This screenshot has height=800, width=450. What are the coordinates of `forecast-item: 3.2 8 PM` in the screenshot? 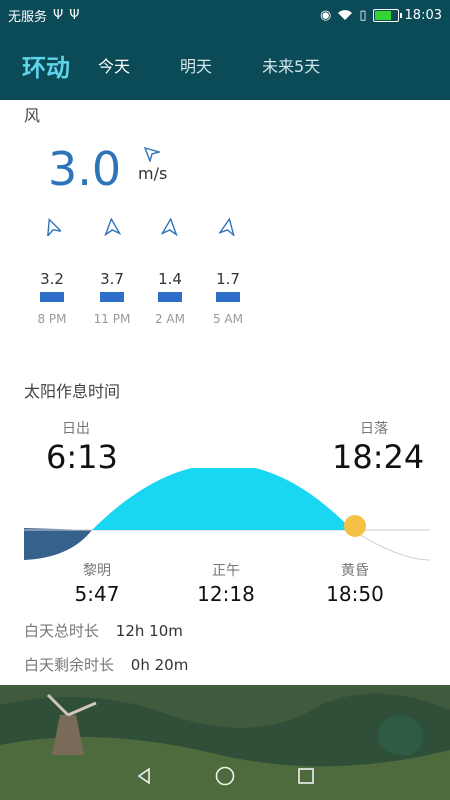 It's located at (52, 272).